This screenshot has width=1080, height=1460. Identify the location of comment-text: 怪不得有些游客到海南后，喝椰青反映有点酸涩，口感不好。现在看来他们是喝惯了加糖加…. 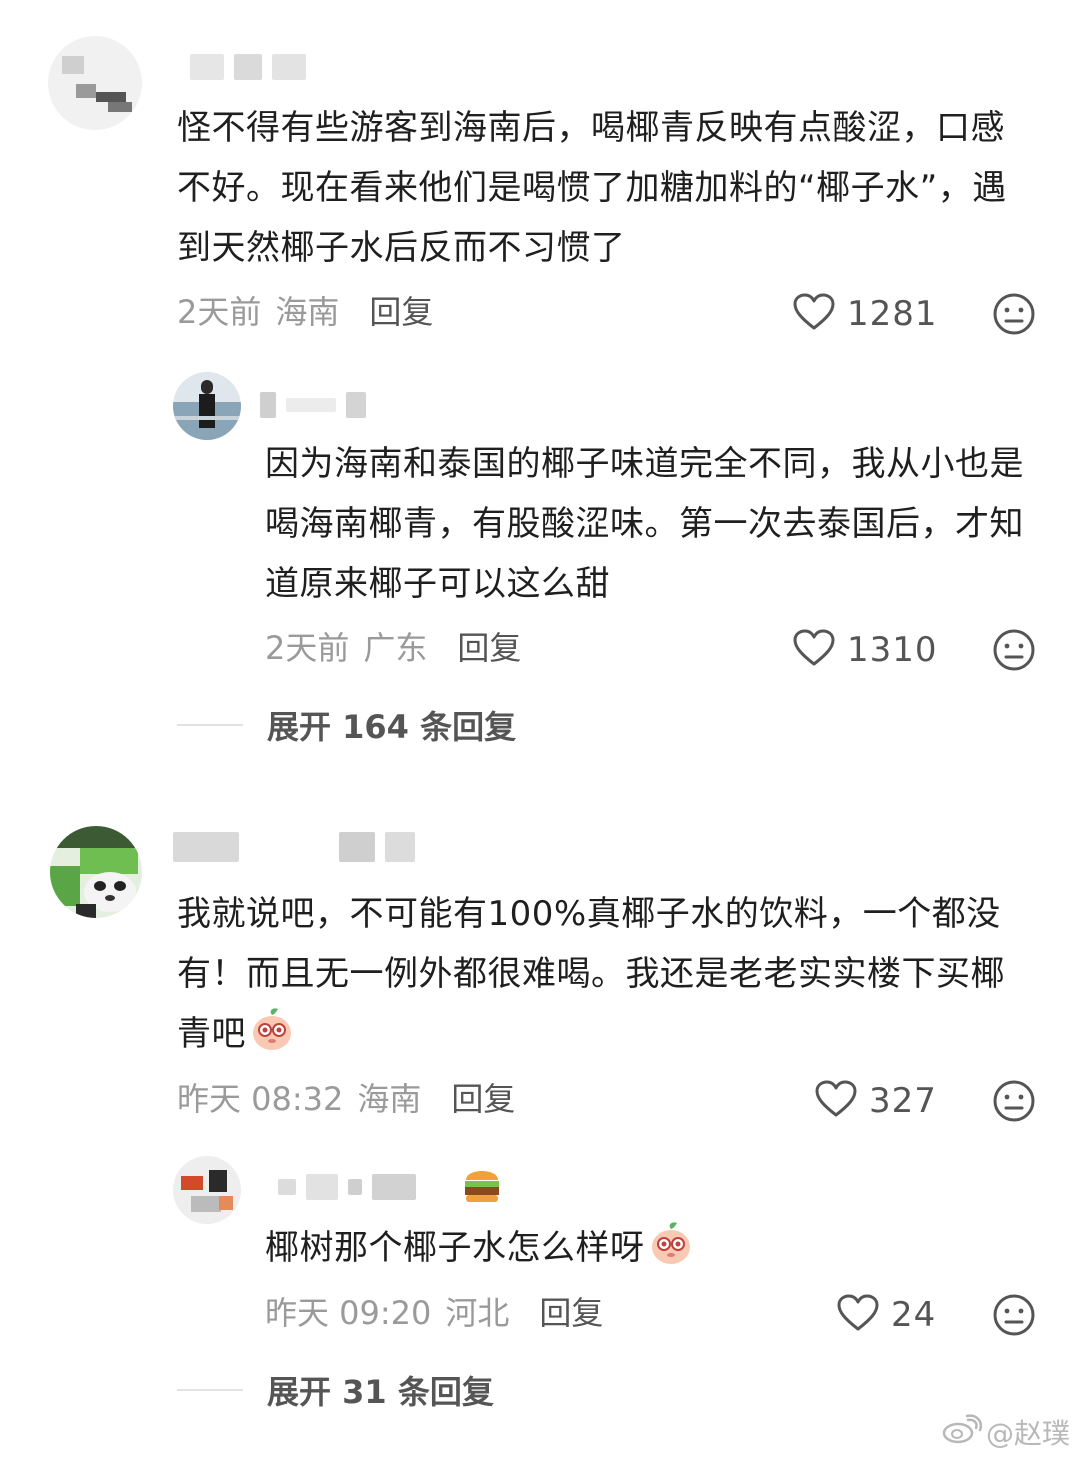
(592, 188).